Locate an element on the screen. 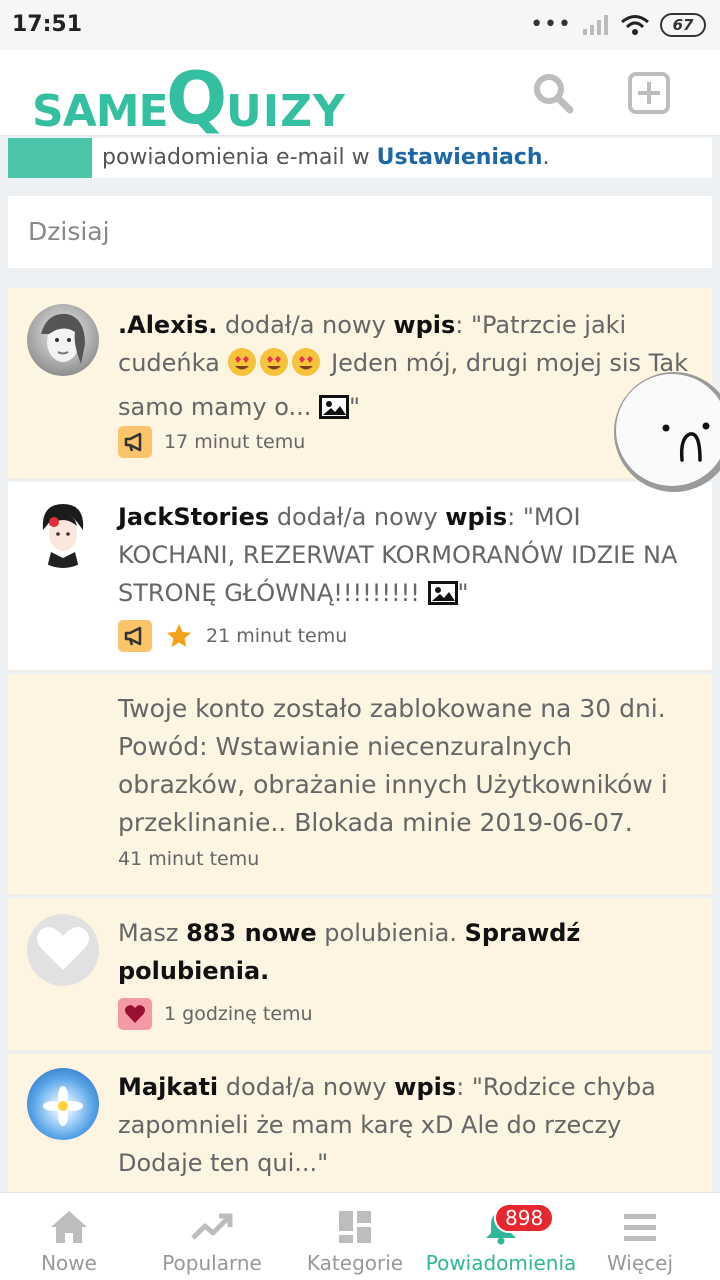 The image size is (720, 1280). logo-part-q: Q is located at coordinates (197, 98).